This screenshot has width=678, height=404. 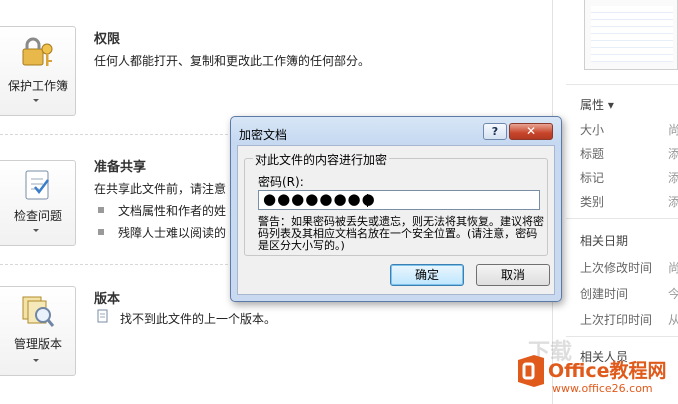 I want to click on group-title: 对此文件的内容进行加密, so click(x=321, y=159).